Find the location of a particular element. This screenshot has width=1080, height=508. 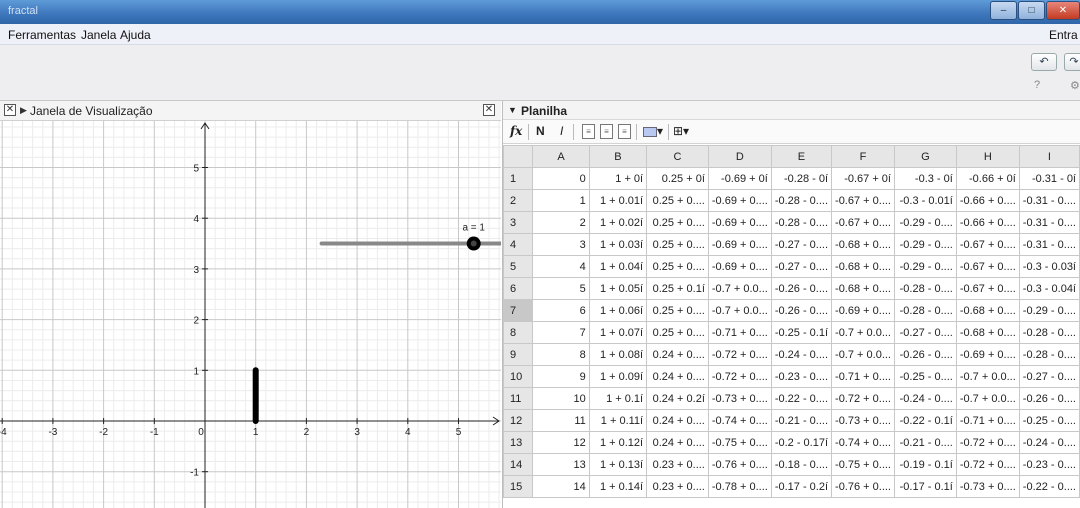

cell-f1: -0.67 + 0í is located at coordinates (863, 178).